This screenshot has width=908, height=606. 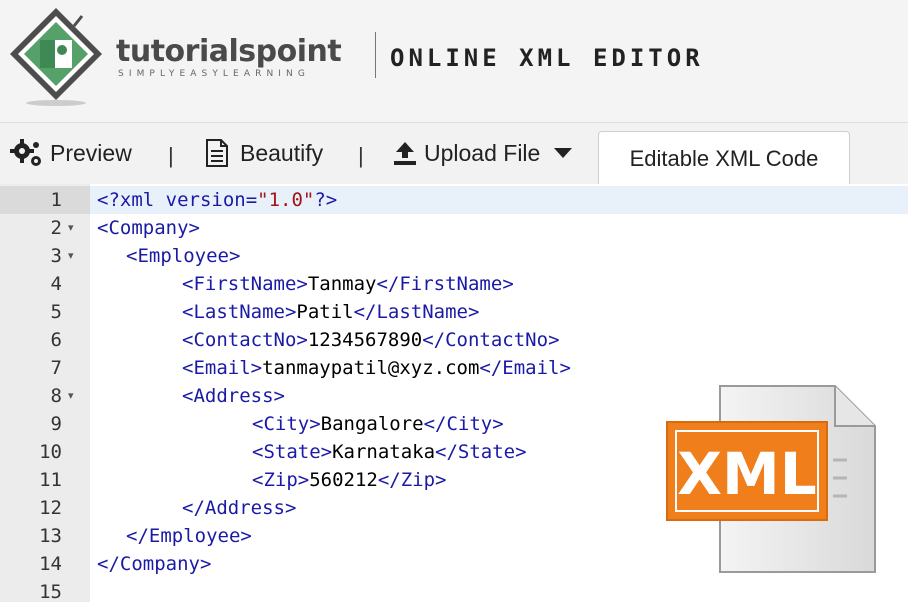 I want to click on code-text: <Email>tanmaypatil@xyz.com</Email>, so click(x=376, y=368).